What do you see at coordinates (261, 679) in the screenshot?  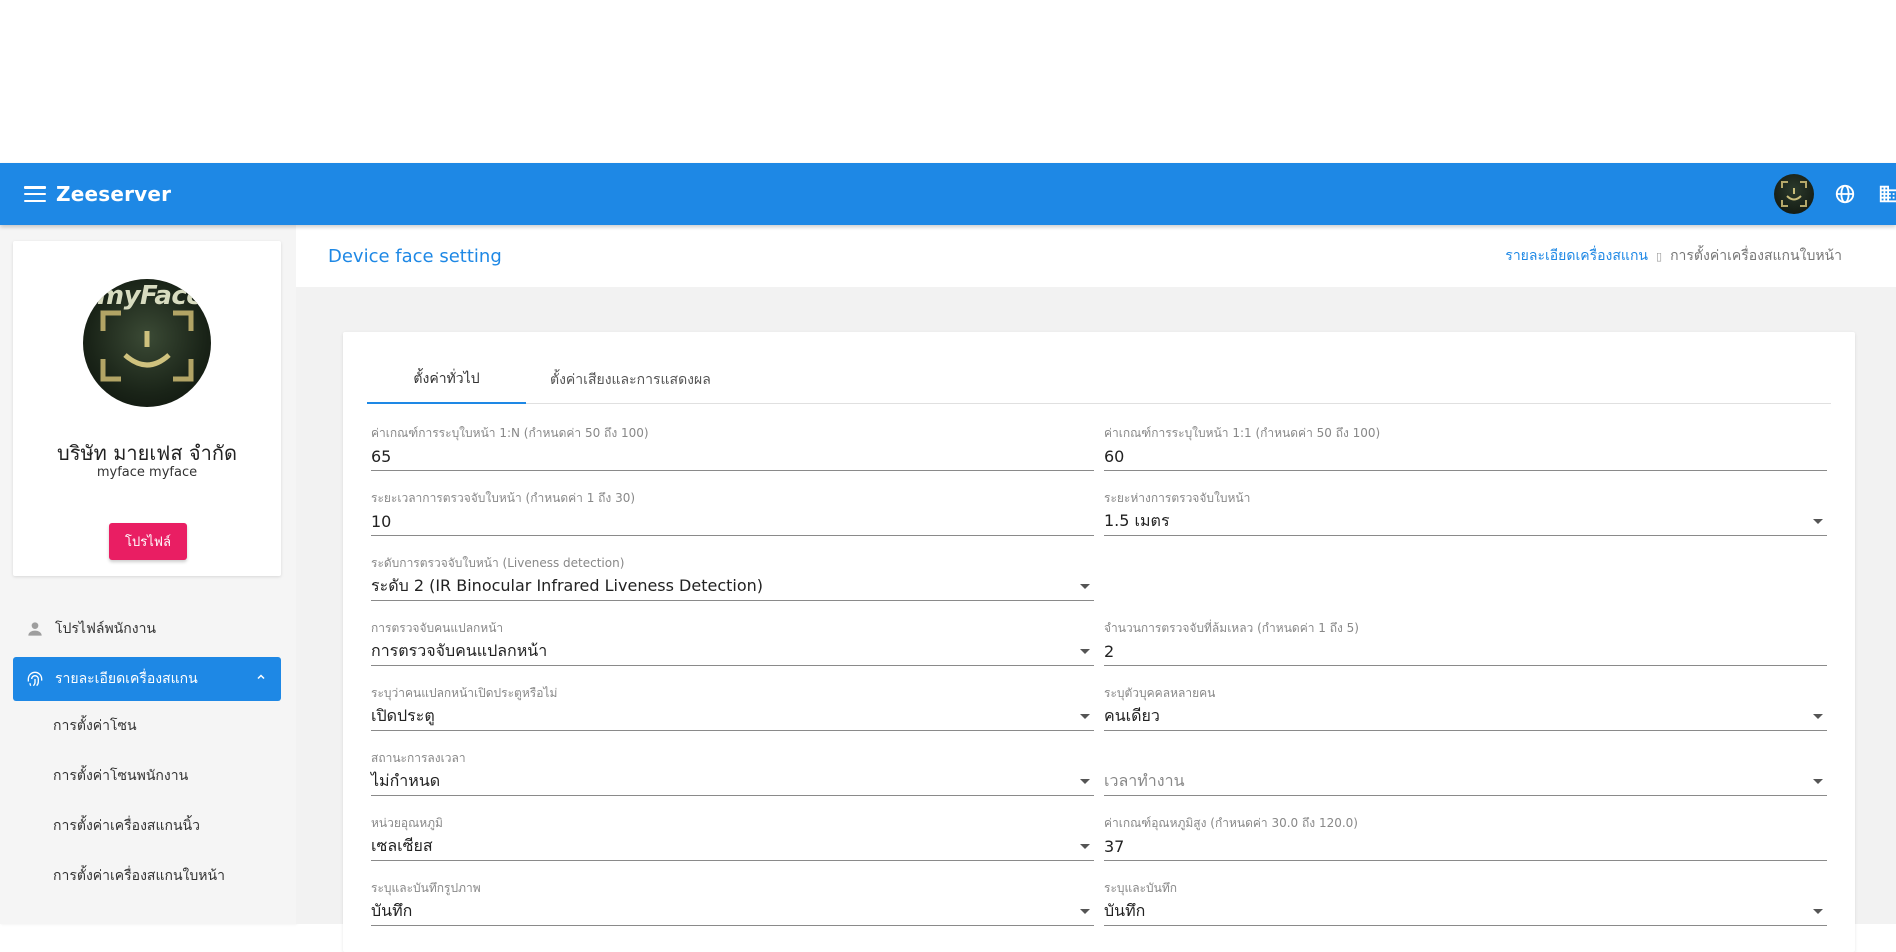 I see `chevron-up-icon` at bounding box center [261, 679].